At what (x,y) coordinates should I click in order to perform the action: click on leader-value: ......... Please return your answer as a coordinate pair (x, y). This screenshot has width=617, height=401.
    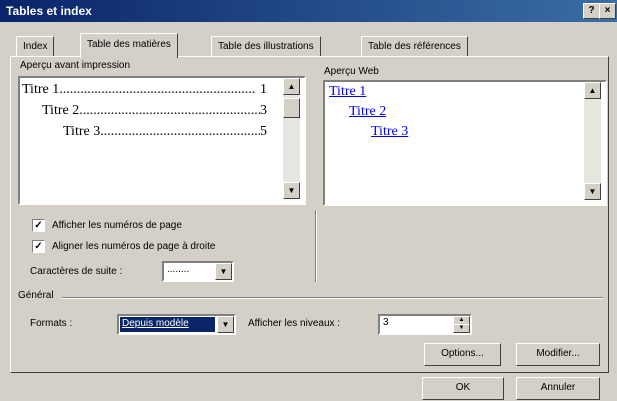
    Looking at the image, I should click on (178, 269).